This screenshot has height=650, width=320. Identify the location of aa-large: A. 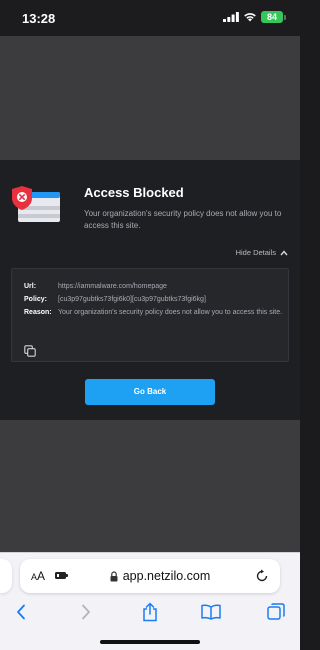
(41, 576).